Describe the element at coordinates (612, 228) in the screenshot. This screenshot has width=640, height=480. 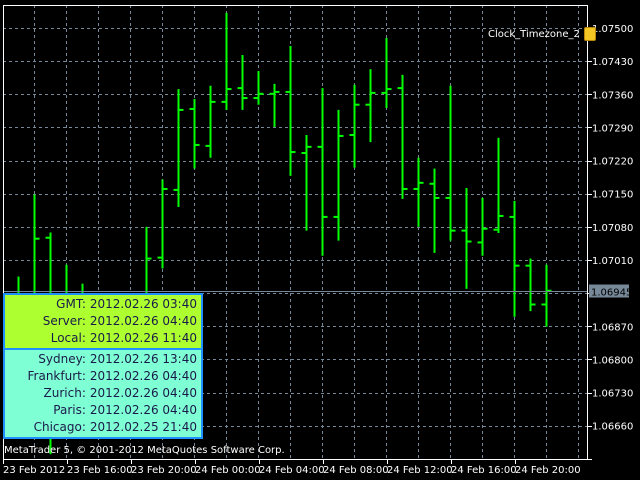
I see `price-tick-label: 1.07080` at that location.